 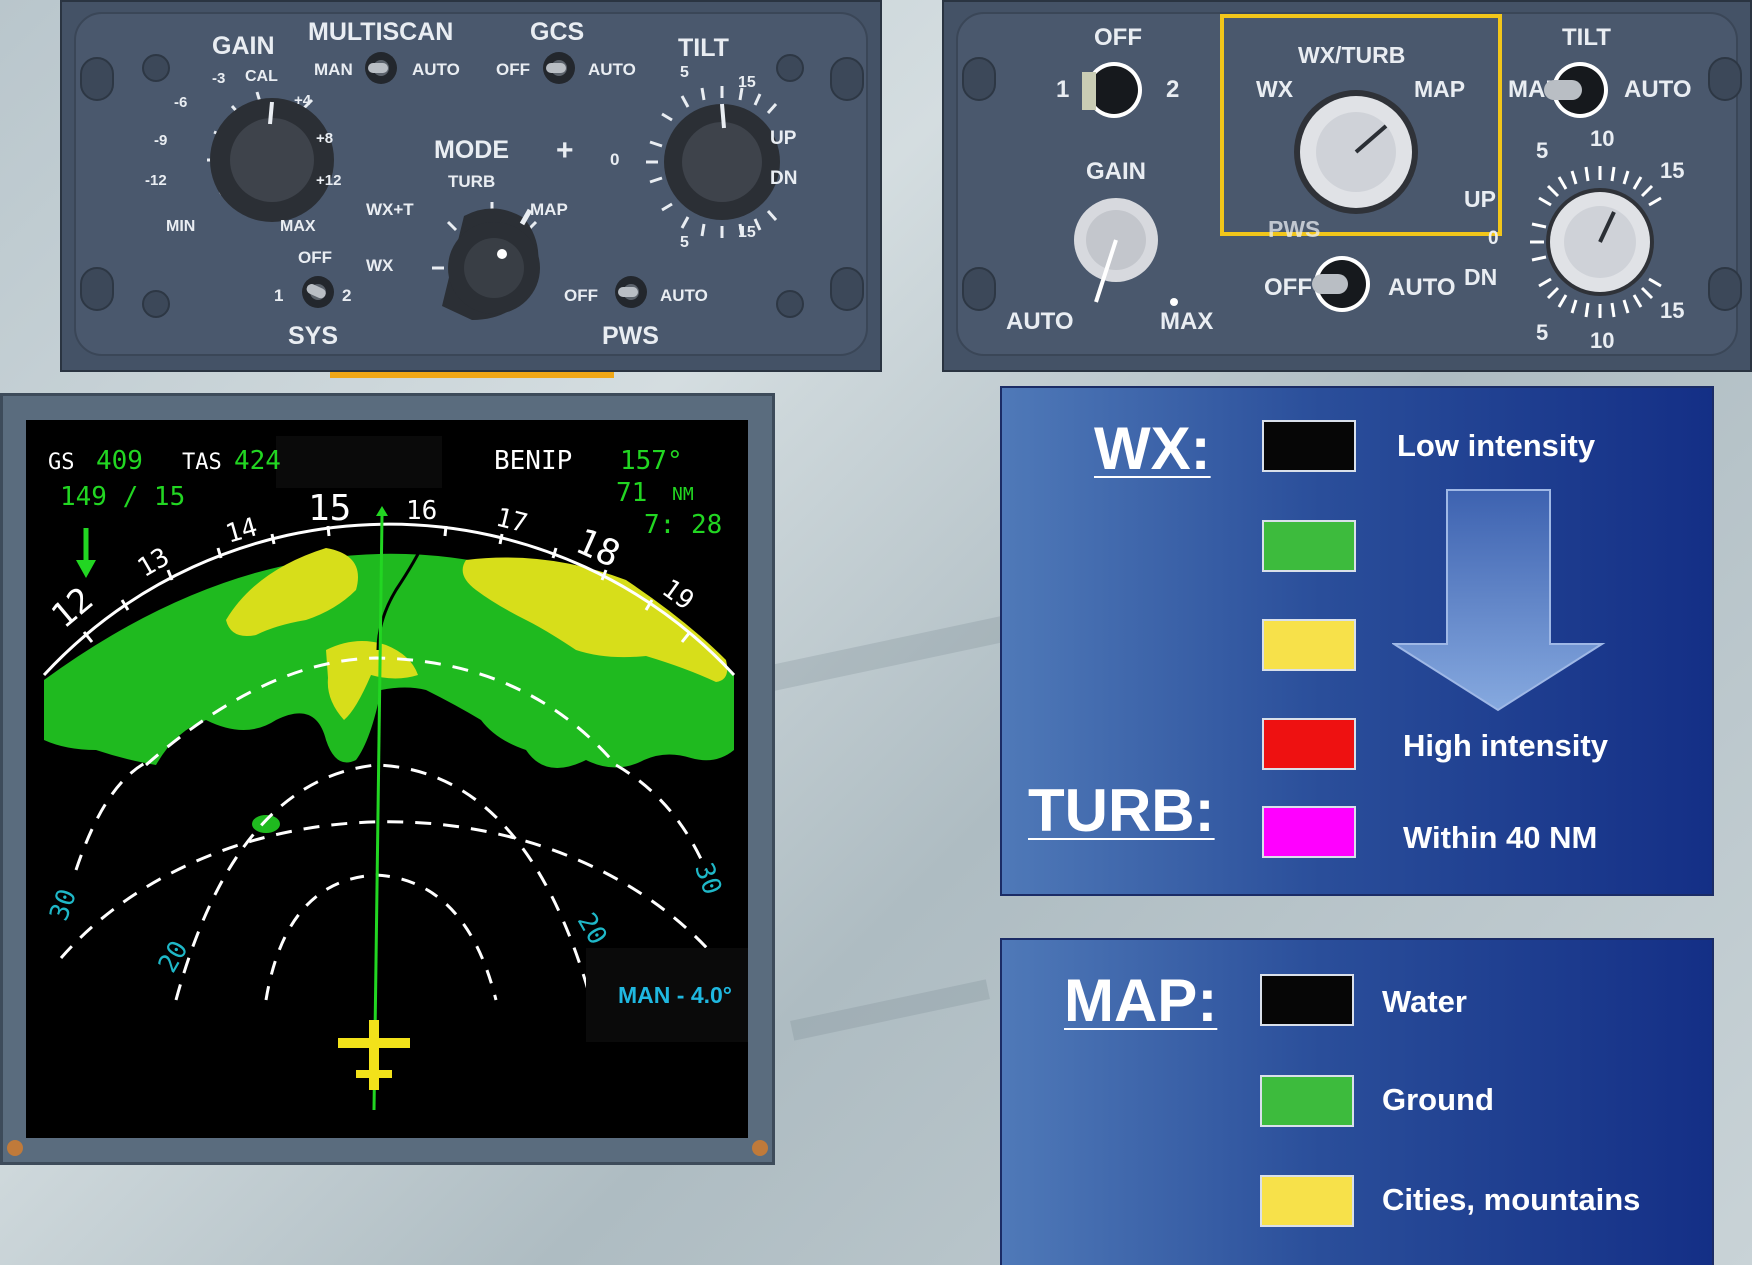 I want to click on tilt-auto-label: AUTO, so click(x=1658, y=89).